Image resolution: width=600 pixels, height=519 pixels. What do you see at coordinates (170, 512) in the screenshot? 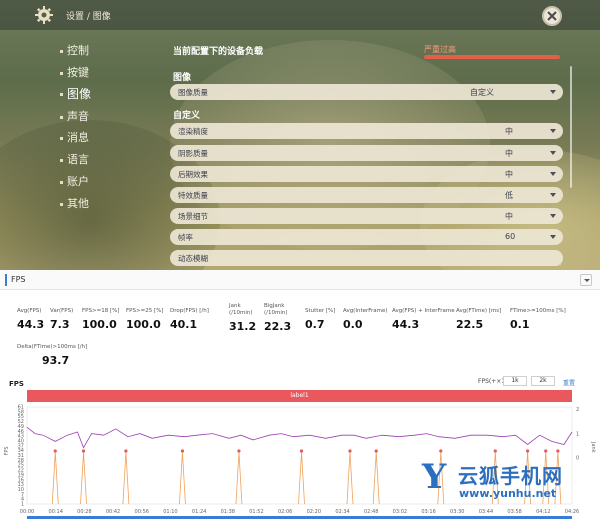
I see `x-tick-label: 01:10` at bounding box center [170, 512].